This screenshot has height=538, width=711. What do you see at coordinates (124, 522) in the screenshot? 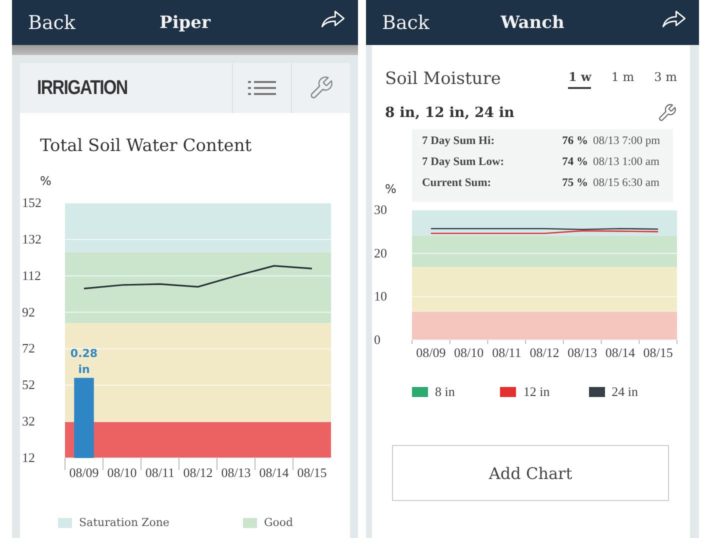
I see `legend-label: Saturation Zone` at bounding box center [124, 522].